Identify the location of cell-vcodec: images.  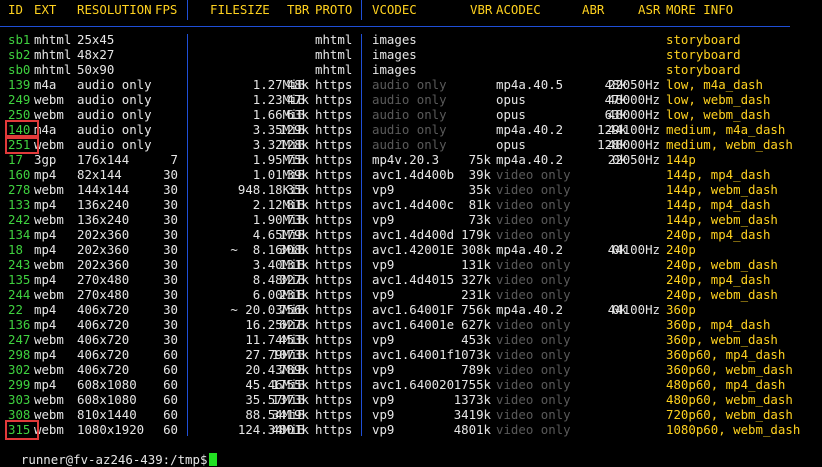
(394, 39).